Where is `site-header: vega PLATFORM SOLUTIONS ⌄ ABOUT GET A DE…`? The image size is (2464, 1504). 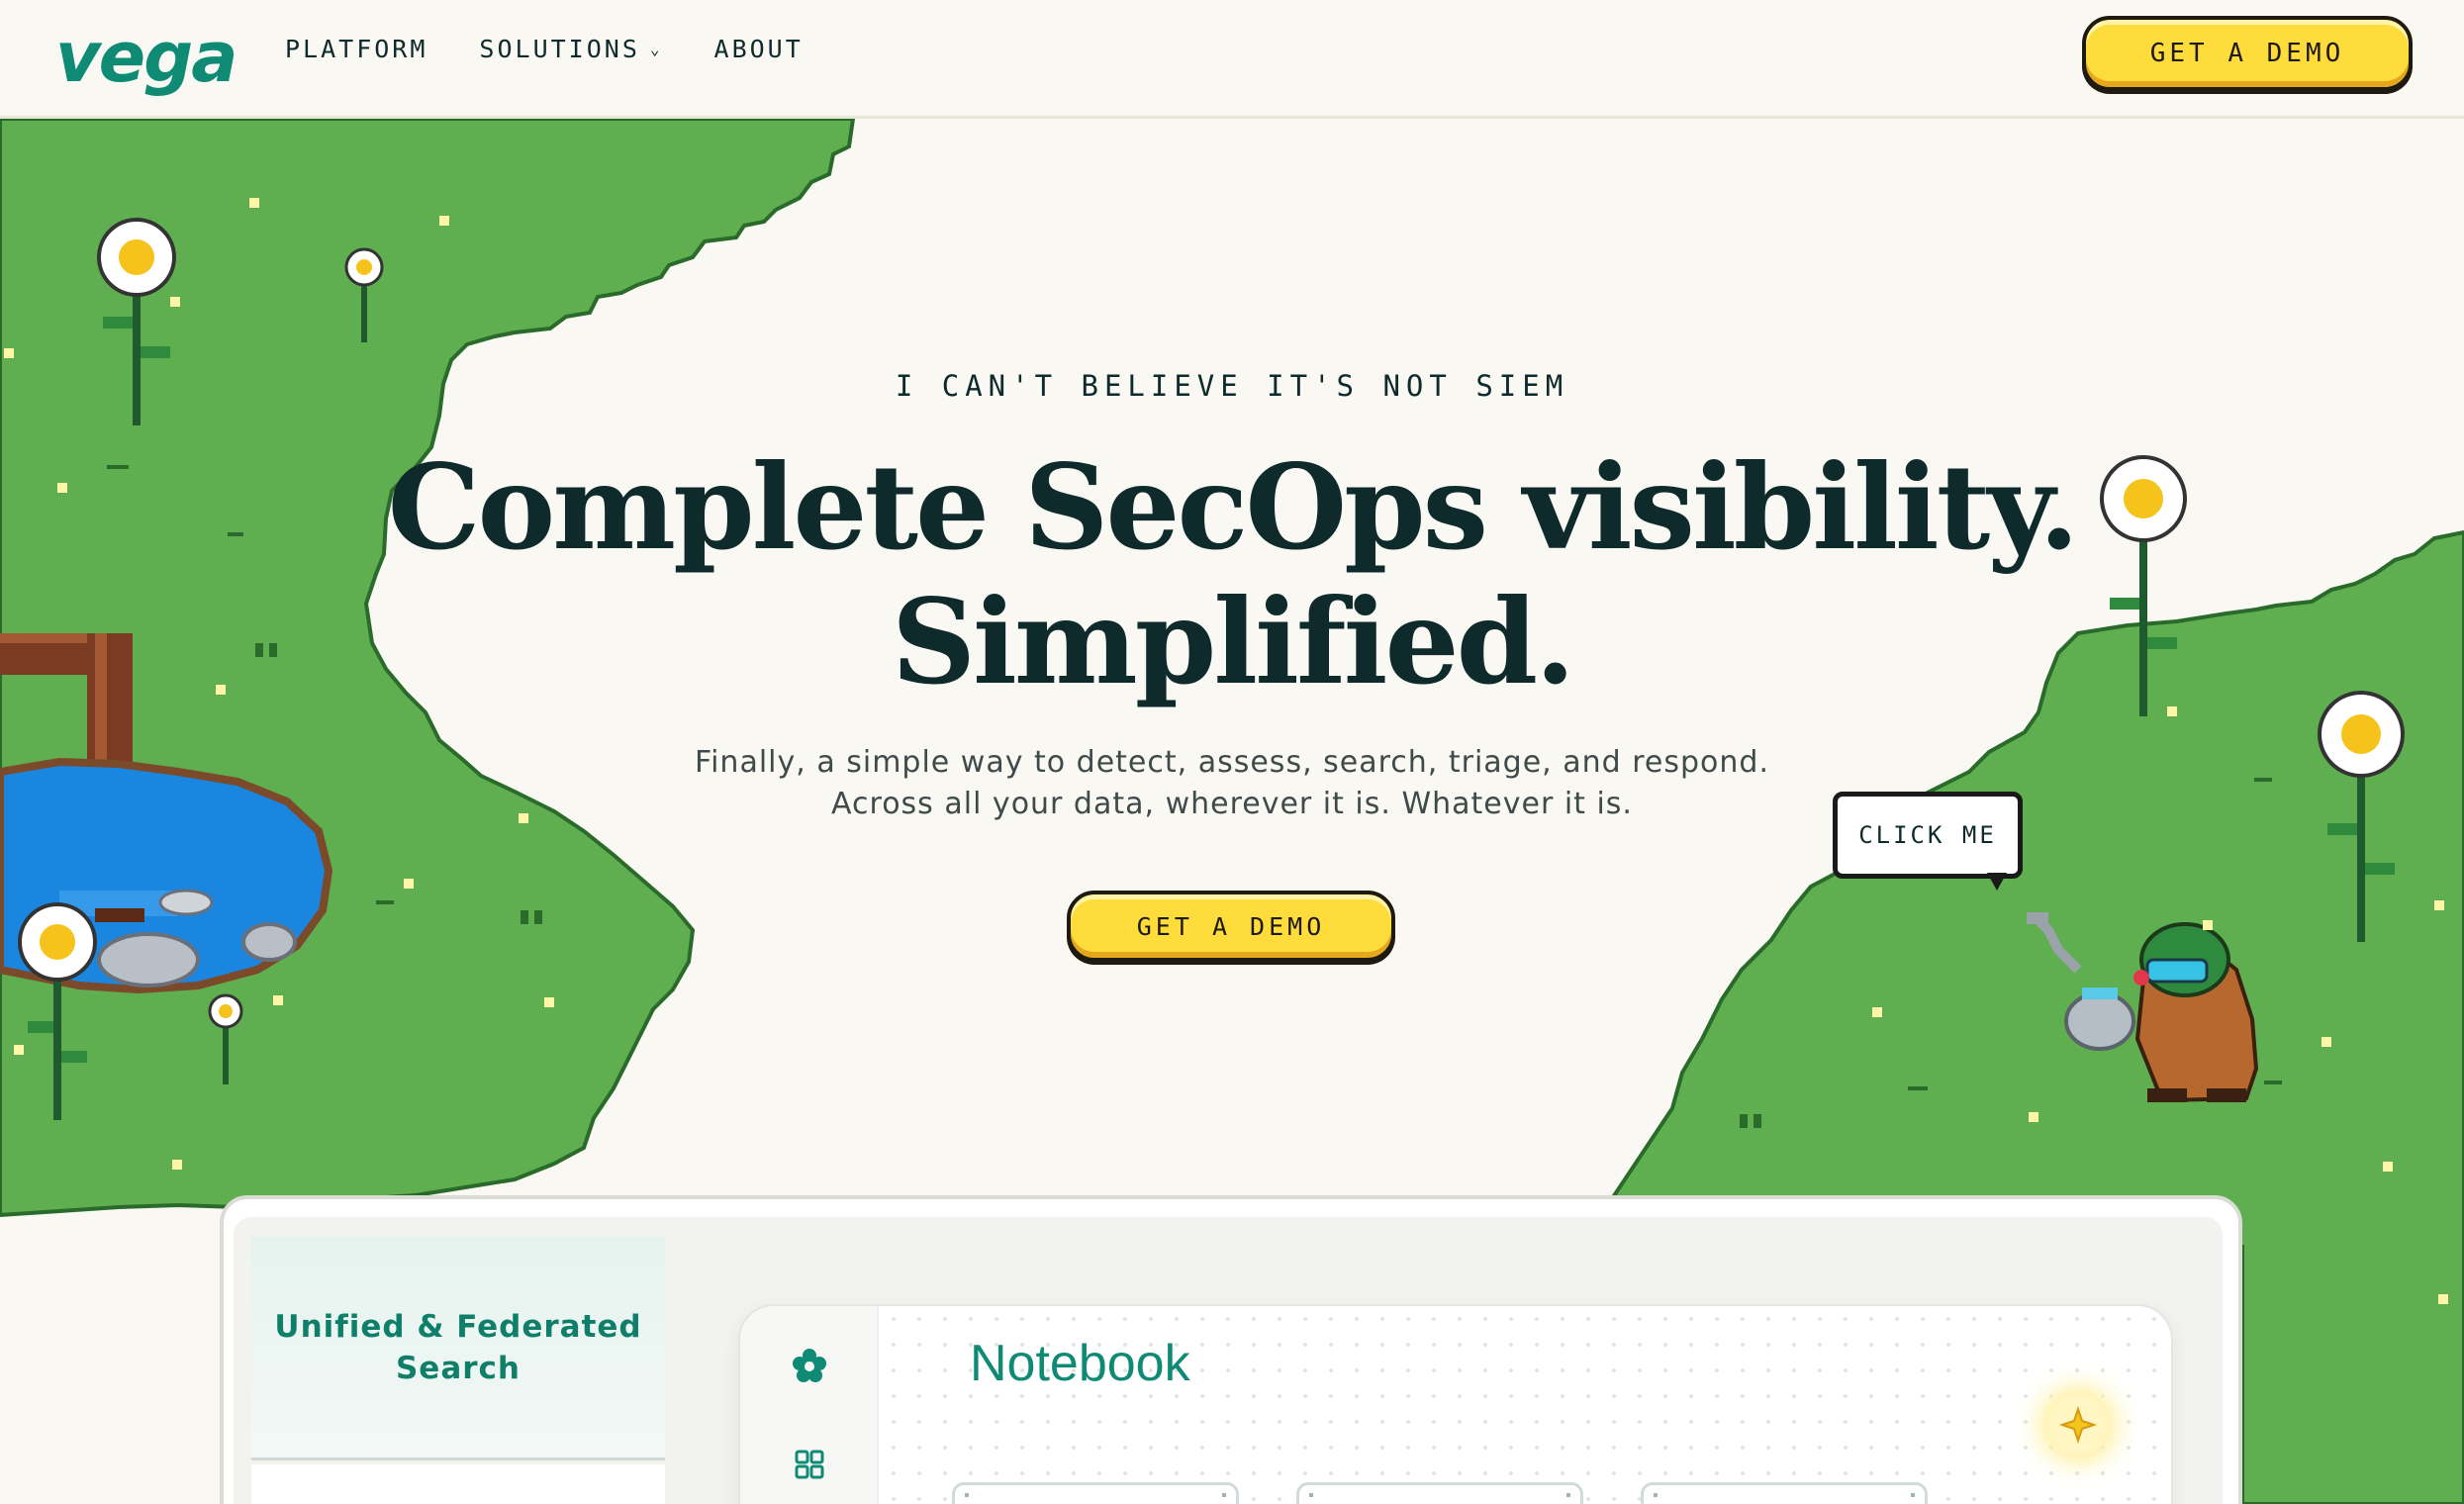
site-header: vega PLATFORM SOLUTIONS ⌄ ABOUT GET A DE… is located at coordinates (1232, 59).